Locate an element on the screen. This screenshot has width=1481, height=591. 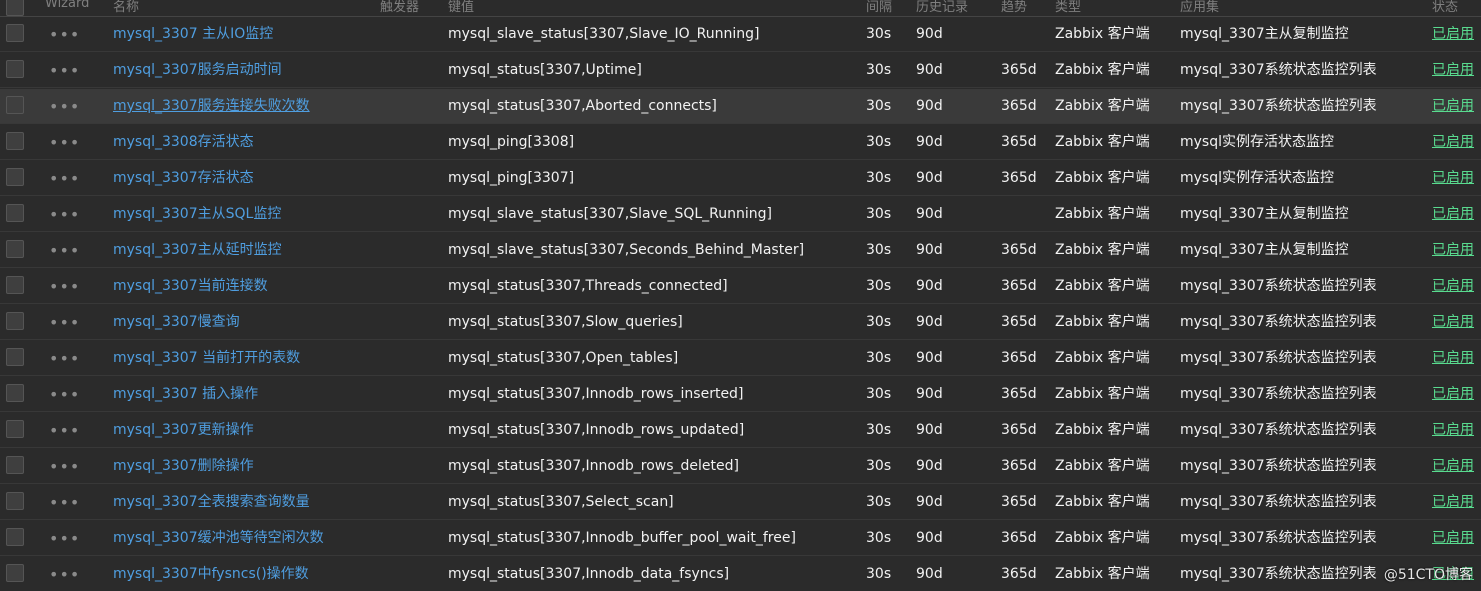
item-name-link: mysql_3307 插入操作 is located at coordinates (185, 394).